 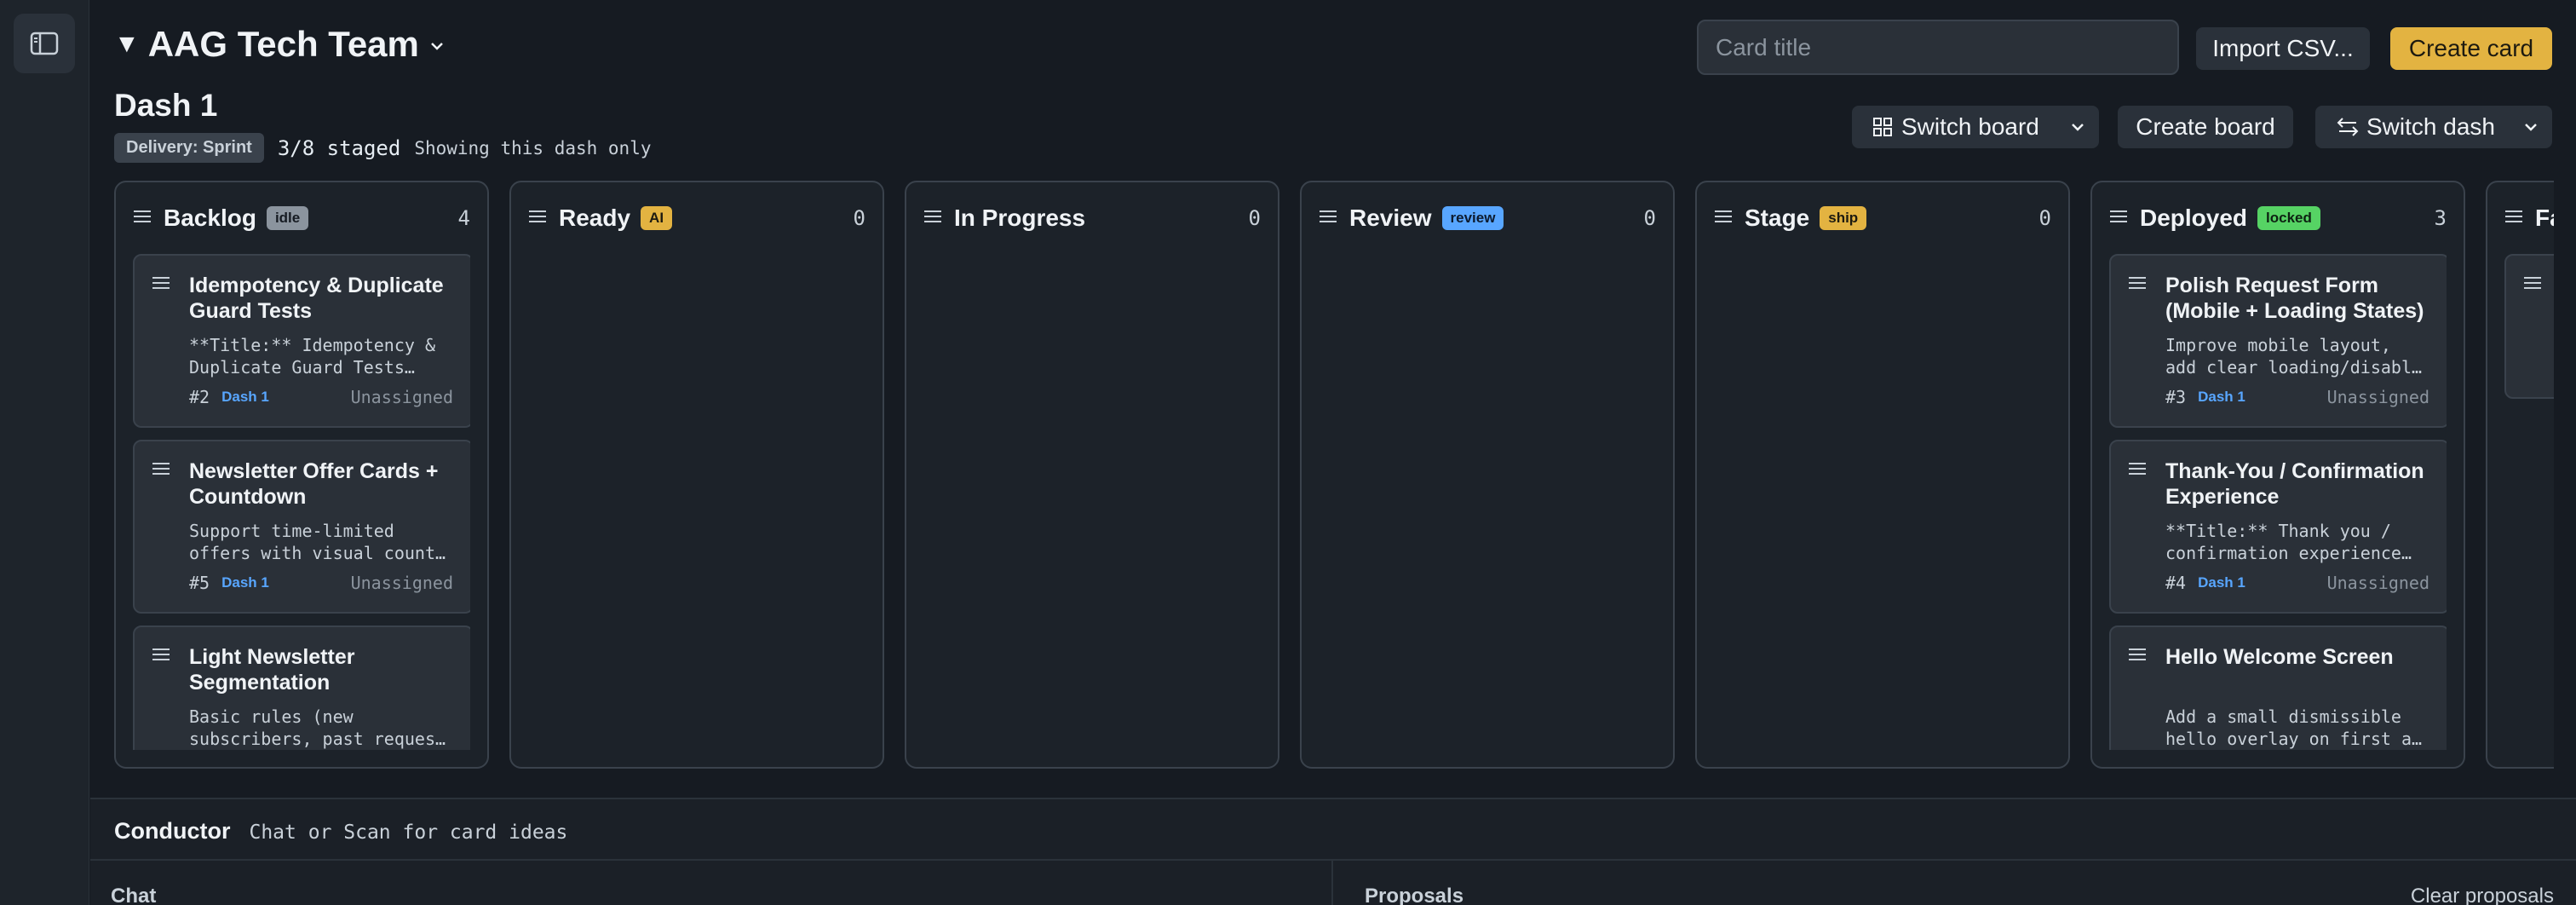 I want to click on card-footer: #2 Dash 1 Unassigned, so click(x=321, y=397).